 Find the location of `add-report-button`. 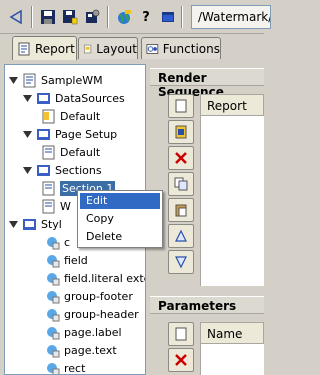

add-report-button is located at coordinates (181, 132).